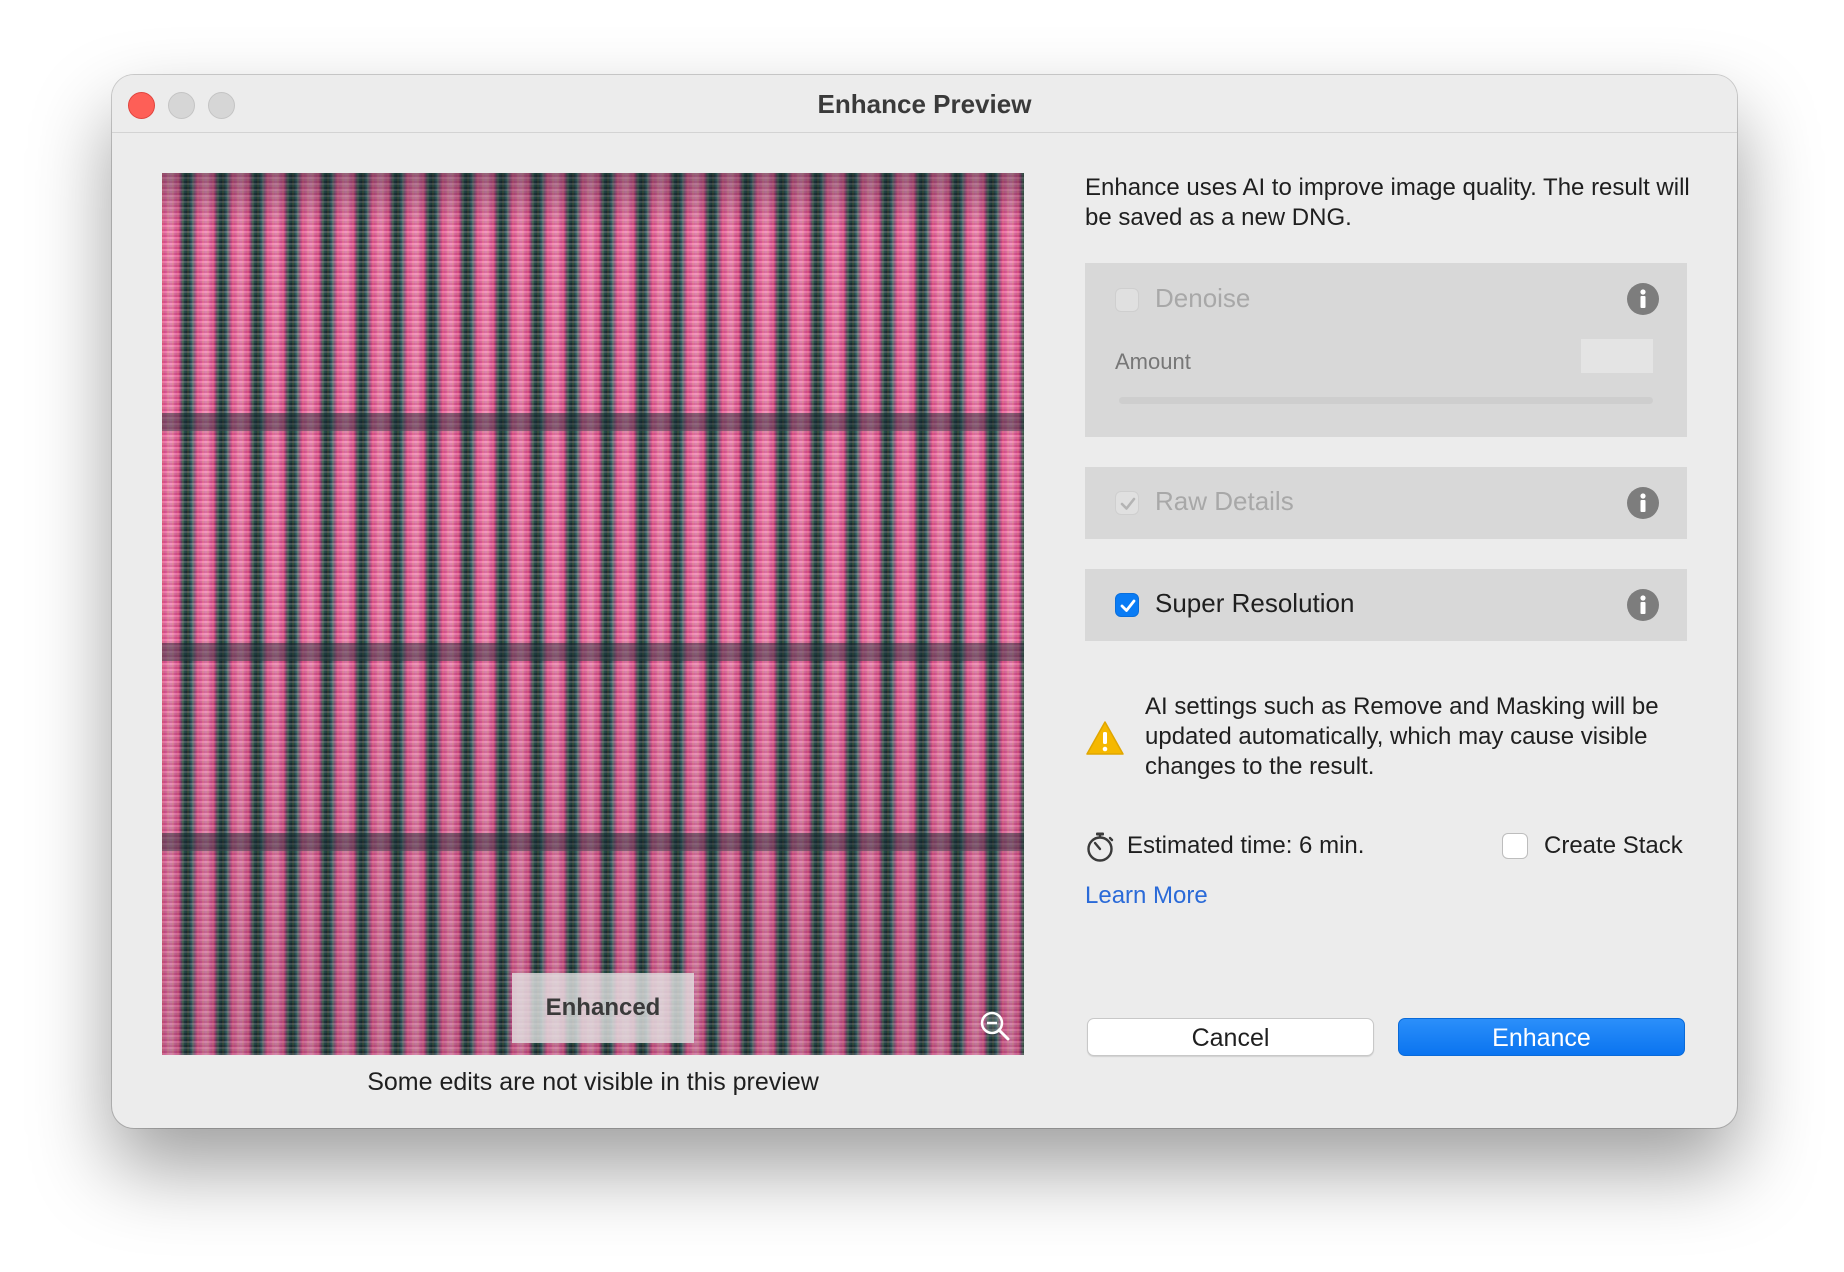  Describe the element at coordinates (1613, 846) in the screenshot. I see `create-stack-label: Create Stack` at that location.